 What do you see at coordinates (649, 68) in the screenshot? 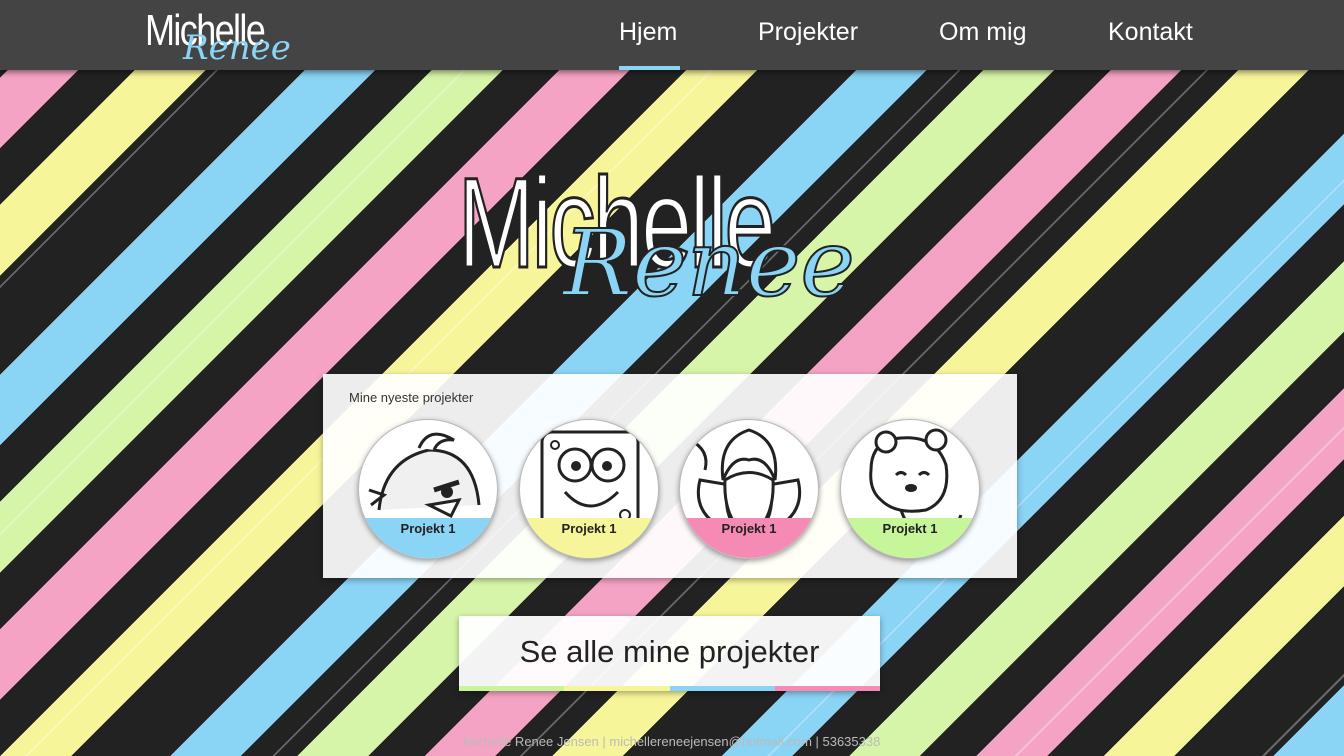
I see `nav-active-indicator` at bounding box center [649, 68].